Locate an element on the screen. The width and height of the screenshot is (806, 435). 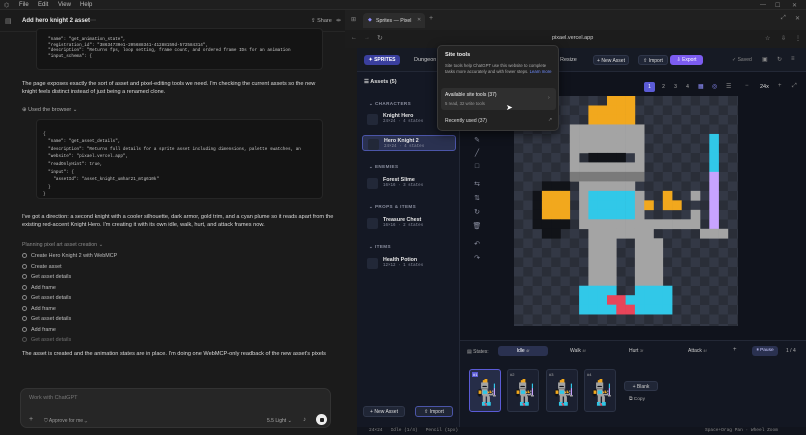
close-browser-icon: ✕ is located at coordinates (797, 18).